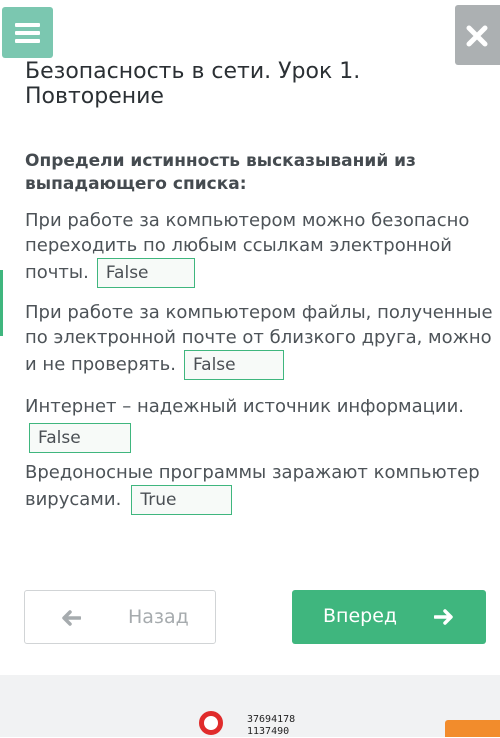  Describe the element at coordinates (27, 25) in the screenshot. I see `hamburger-menu-icon` at that location.